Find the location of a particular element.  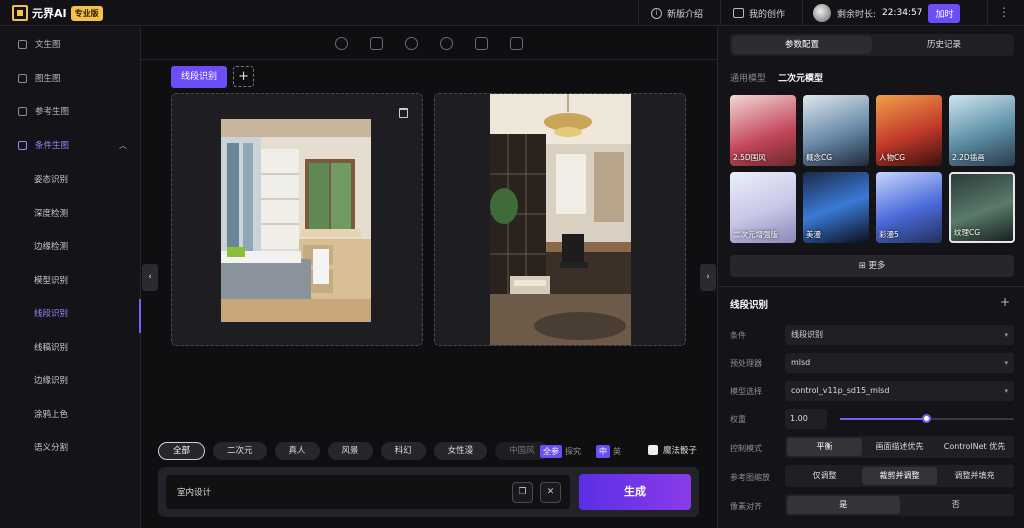

tab-general-models: 通用模型 is located at coordinates (748, 77).